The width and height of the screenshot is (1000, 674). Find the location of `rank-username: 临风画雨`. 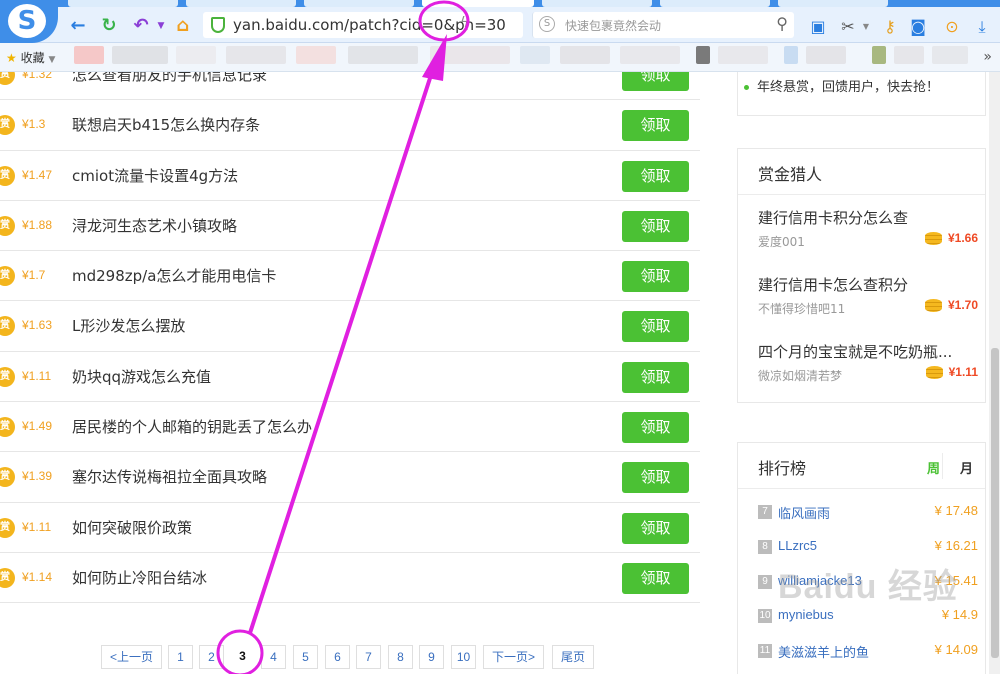

rank-username: 临风画雨 is located at coordinates (804, 512).